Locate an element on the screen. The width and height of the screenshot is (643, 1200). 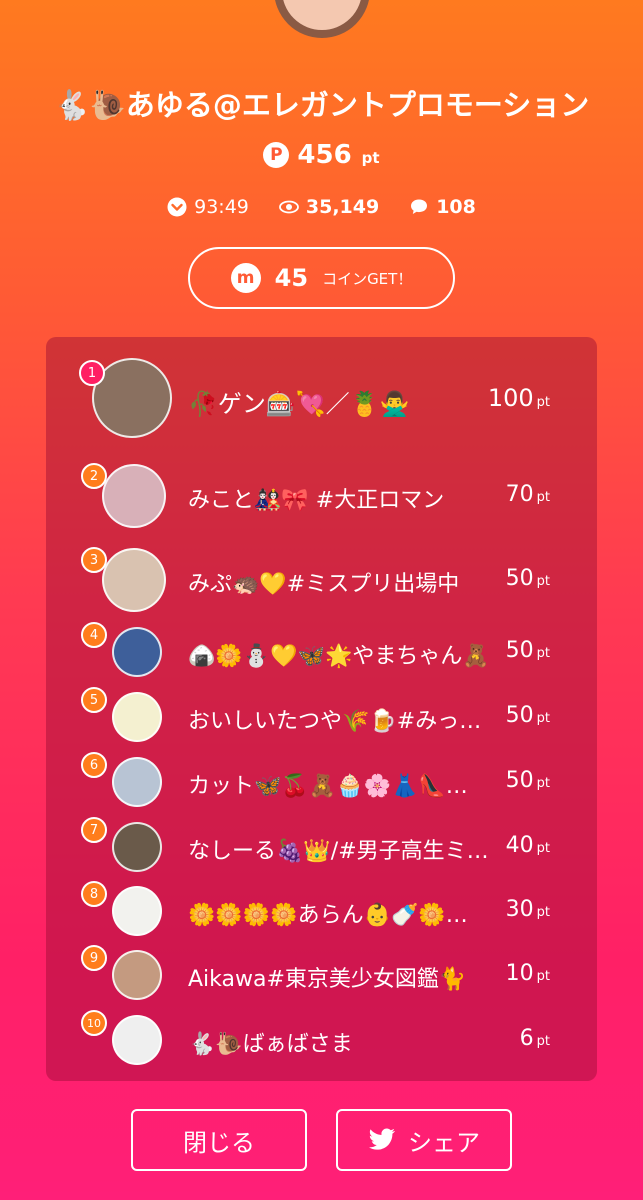
ranking-row: 2 みこと🎎🎀 #大正ロマン 70 pt is located at coordinates (321, 496).